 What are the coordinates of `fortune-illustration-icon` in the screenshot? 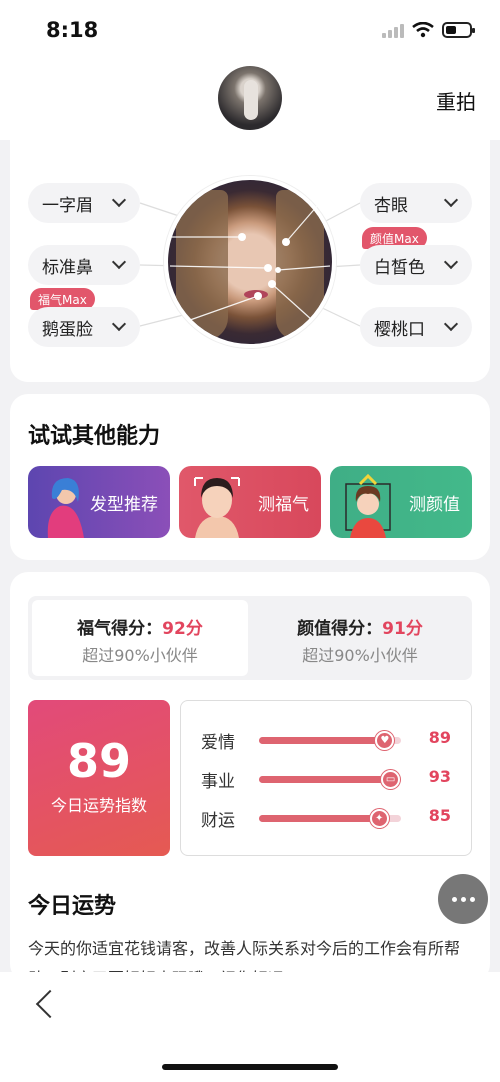 It's located at (217, 507).